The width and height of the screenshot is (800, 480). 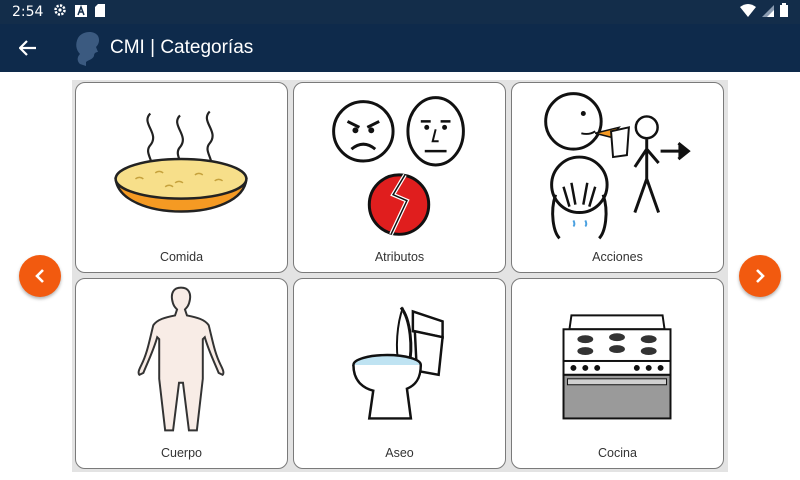 I want to click on chevron-left-icon, so click(x=39, y=276).